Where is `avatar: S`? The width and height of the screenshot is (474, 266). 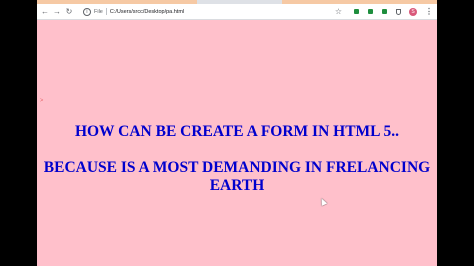
avatar: S is located at coordinates (413, 11).